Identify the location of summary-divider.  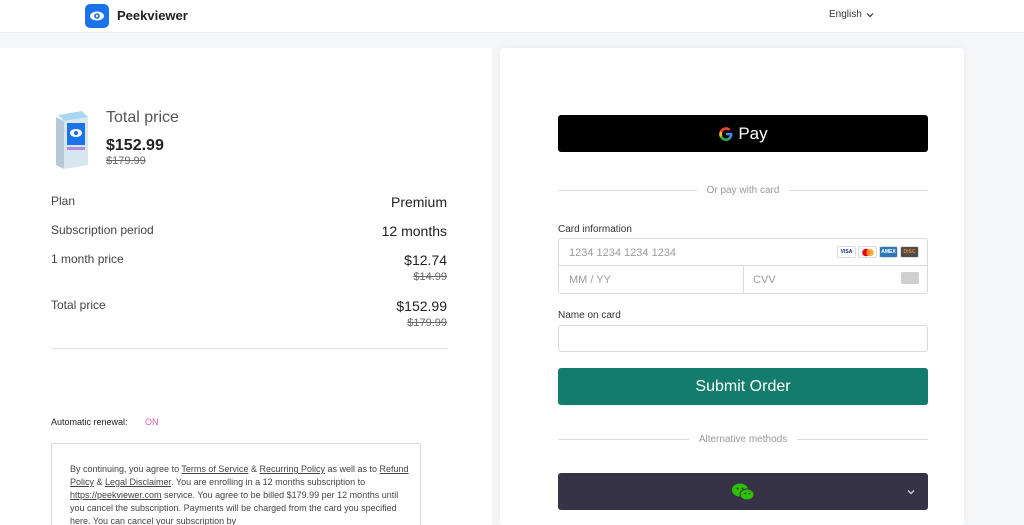
(249, 348).